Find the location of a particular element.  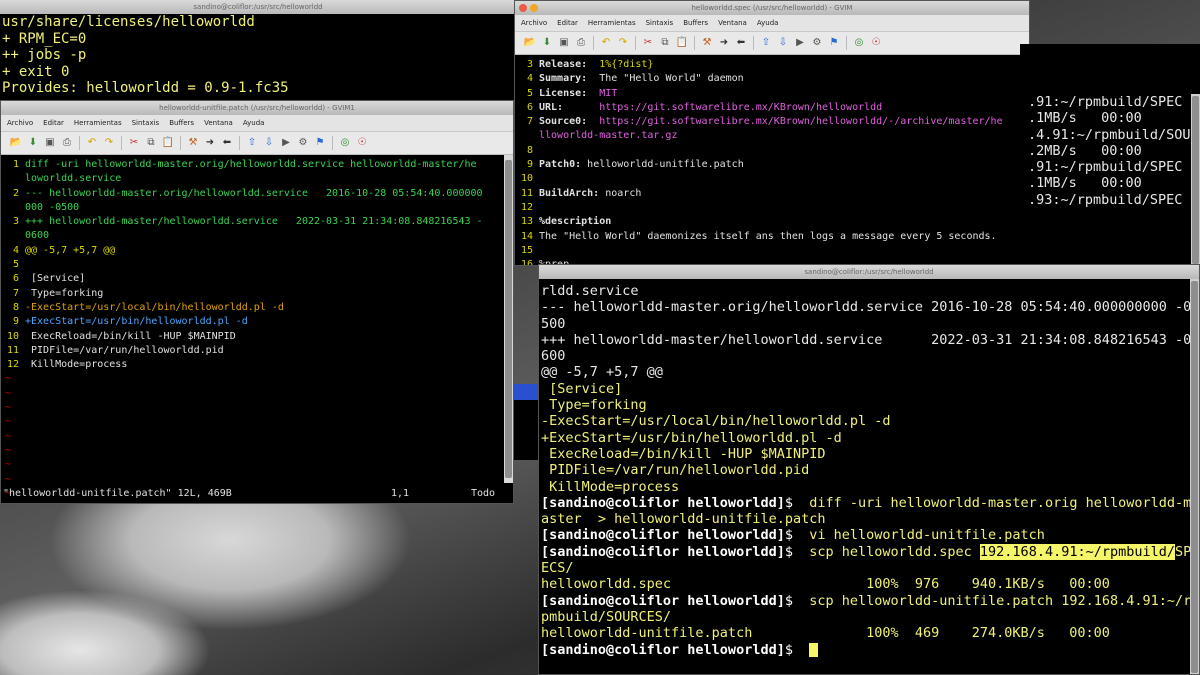

vim-line: 10 is located at coordinates (772, 179).